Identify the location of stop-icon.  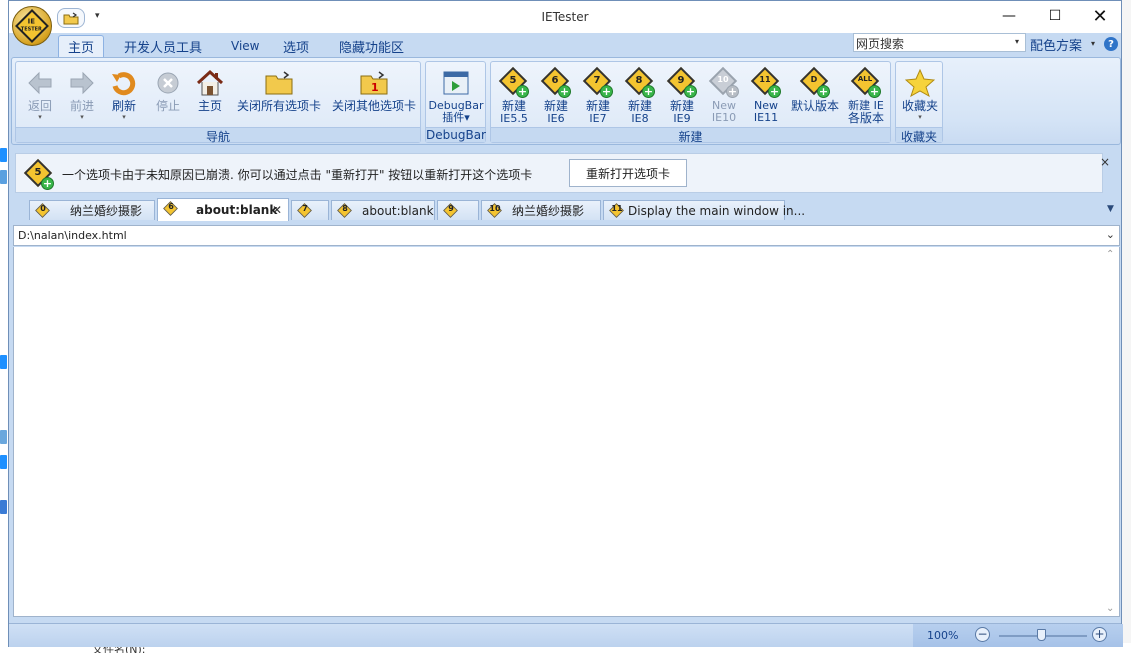
(168, 83).